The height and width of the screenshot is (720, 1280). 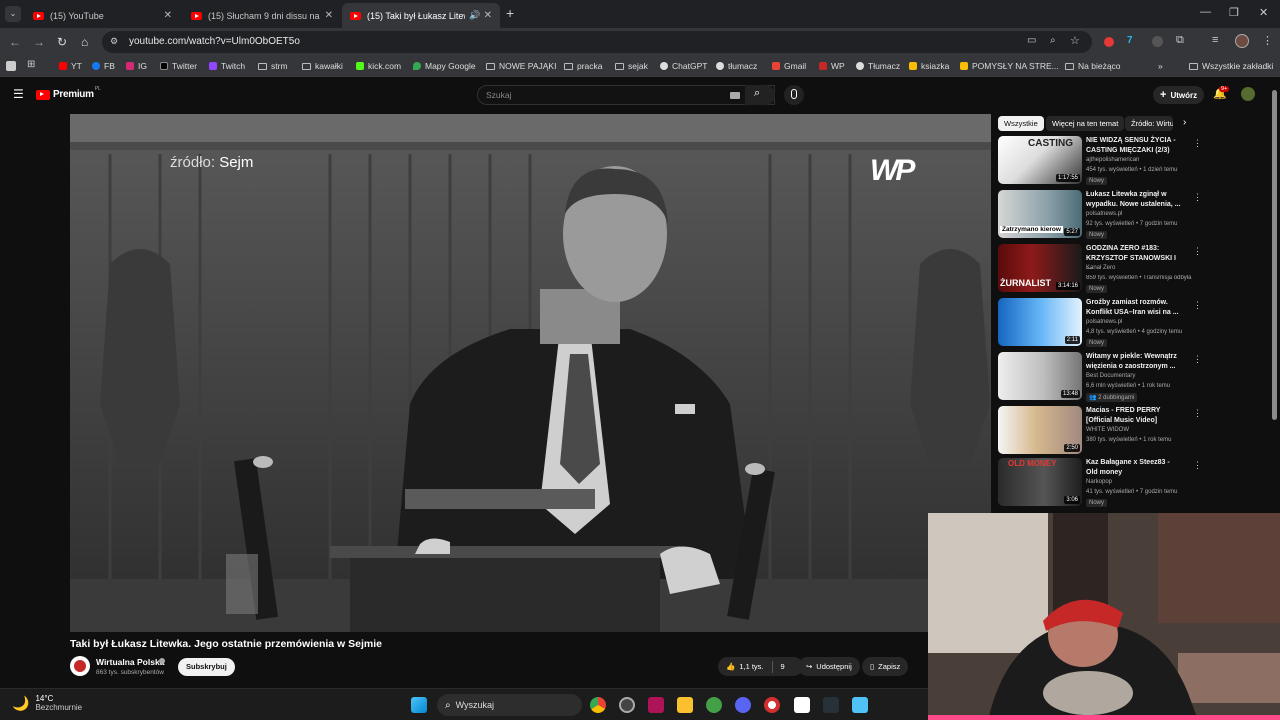 I want to click on account-avatar, so click(x=1248, y=94).